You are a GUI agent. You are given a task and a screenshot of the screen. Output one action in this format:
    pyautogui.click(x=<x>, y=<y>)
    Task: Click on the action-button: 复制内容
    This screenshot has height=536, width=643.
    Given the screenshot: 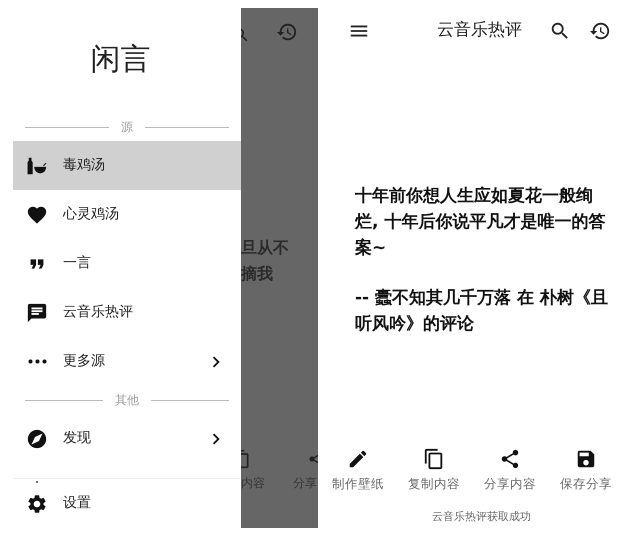 What is the action you would take?
    pyautogui.click(x=434, y=470)
    